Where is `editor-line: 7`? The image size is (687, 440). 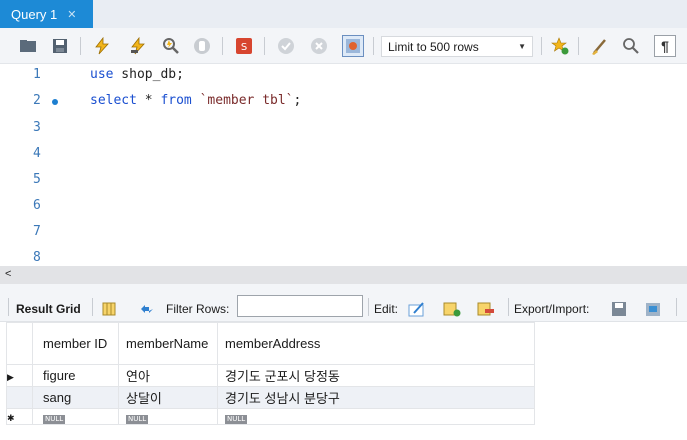 editor-line: 7 is located at coordinates (343, 237).